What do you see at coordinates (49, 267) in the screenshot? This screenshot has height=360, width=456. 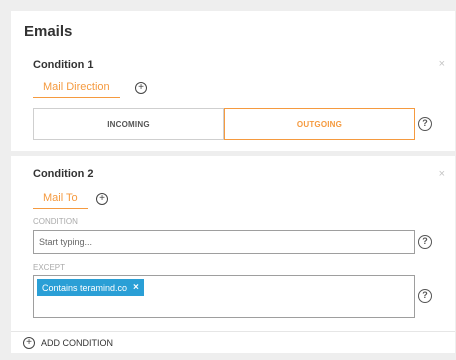 I see `except-label: EXCEPT` at bounding box center [49, 267].